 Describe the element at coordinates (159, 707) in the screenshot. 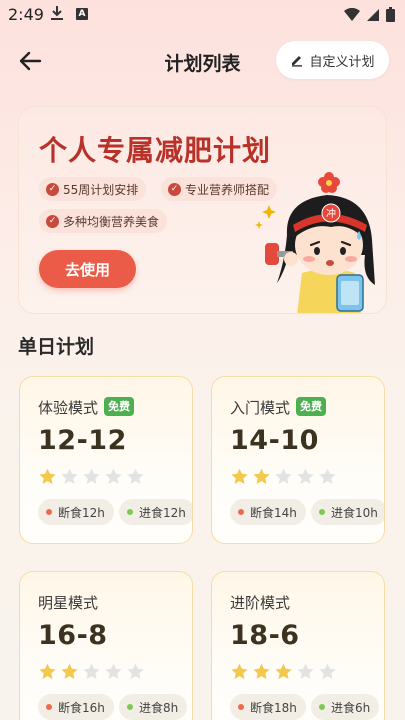

I see `eating-label: 进食8h` at that location.